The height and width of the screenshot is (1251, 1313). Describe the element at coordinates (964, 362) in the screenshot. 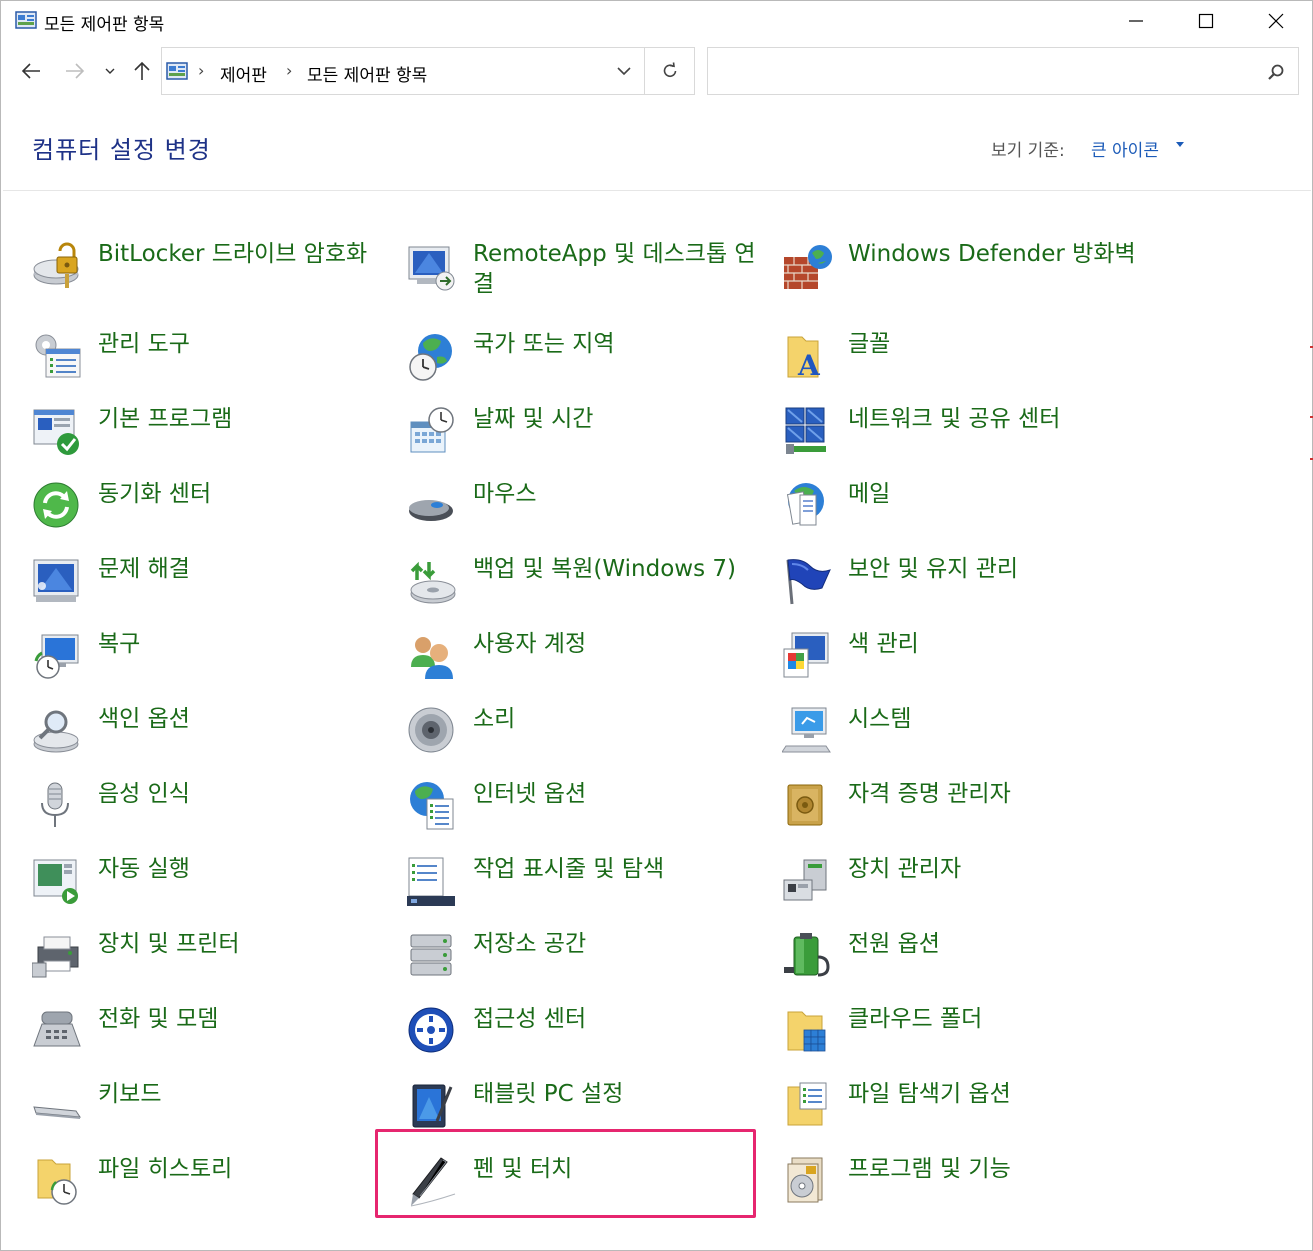

I see `item-fonts: A 글꼴` at that location.